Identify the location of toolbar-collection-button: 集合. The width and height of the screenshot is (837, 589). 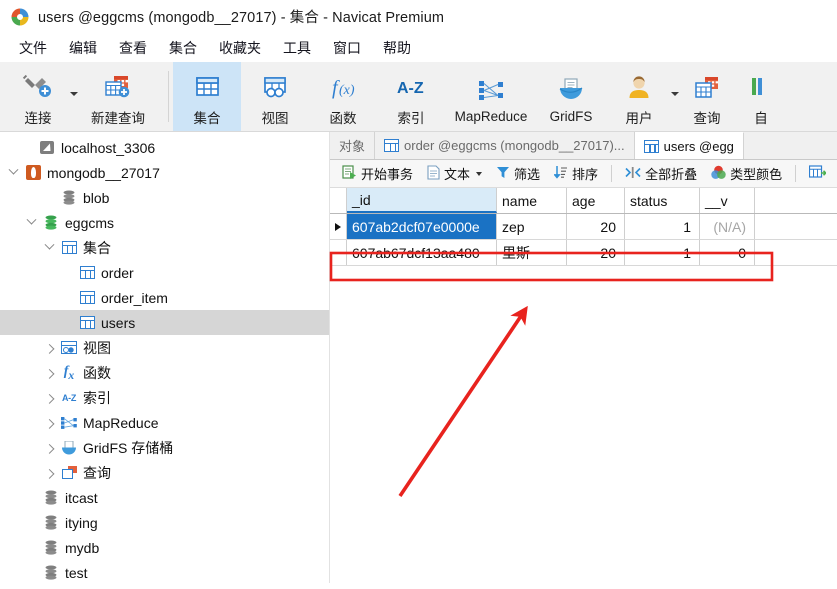
(207, 96).